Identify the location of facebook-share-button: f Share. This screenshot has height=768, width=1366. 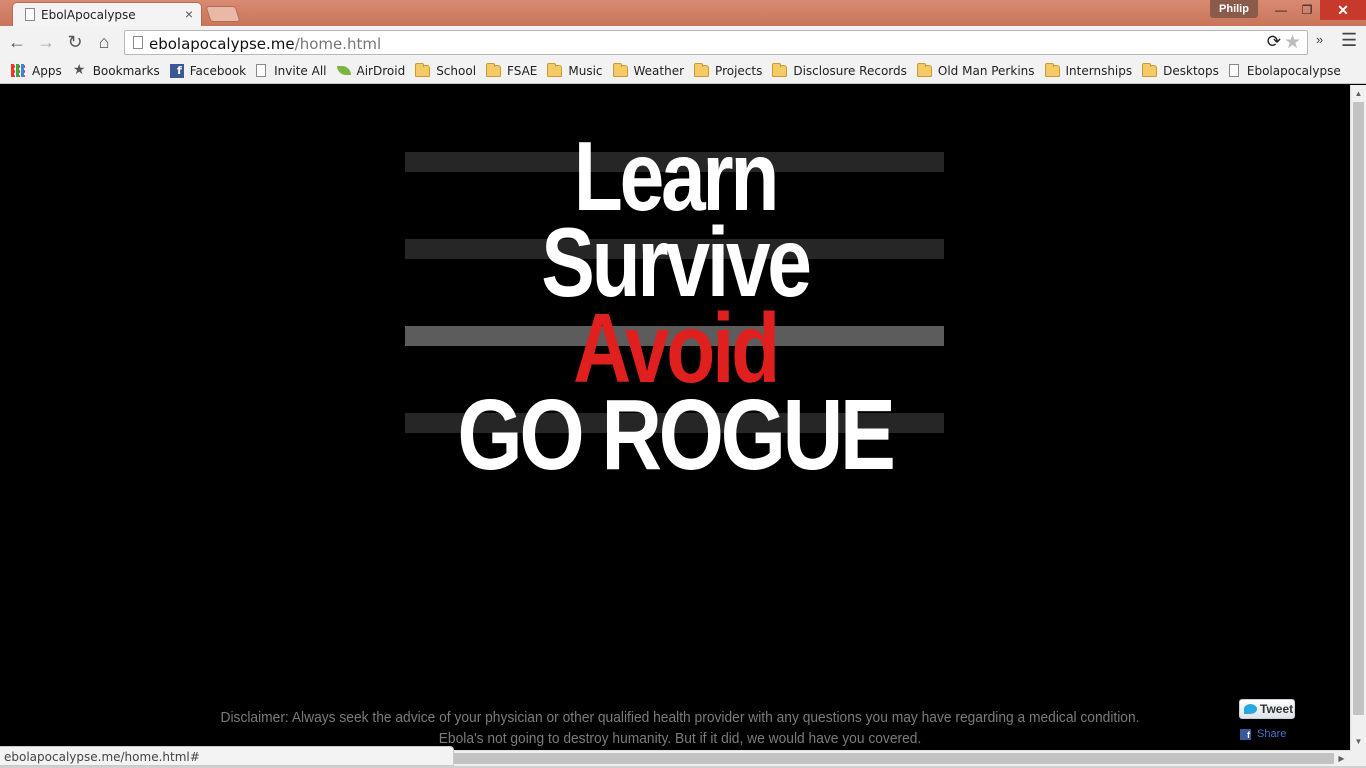
(1263, 734).